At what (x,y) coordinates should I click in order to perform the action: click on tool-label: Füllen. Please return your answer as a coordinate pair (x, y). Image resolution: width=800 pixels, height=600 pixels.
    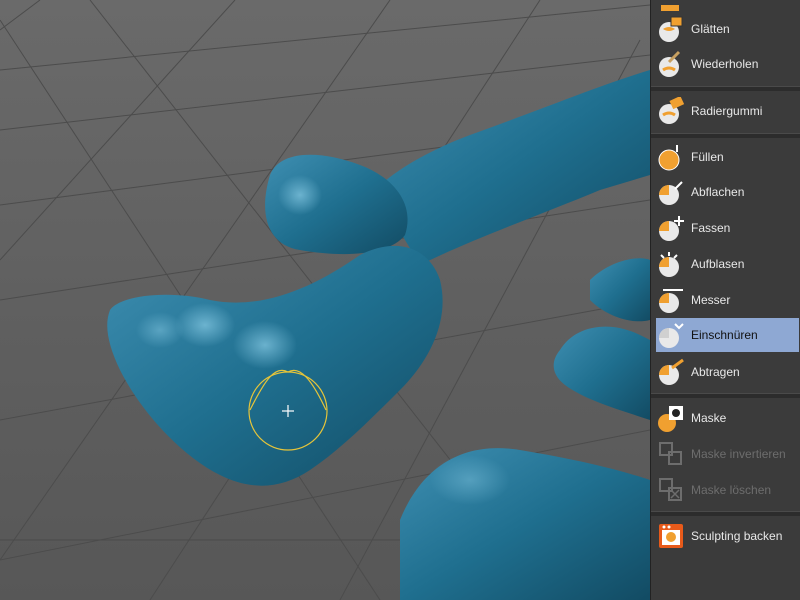
    Looking at the image, I should click on (707, 157).